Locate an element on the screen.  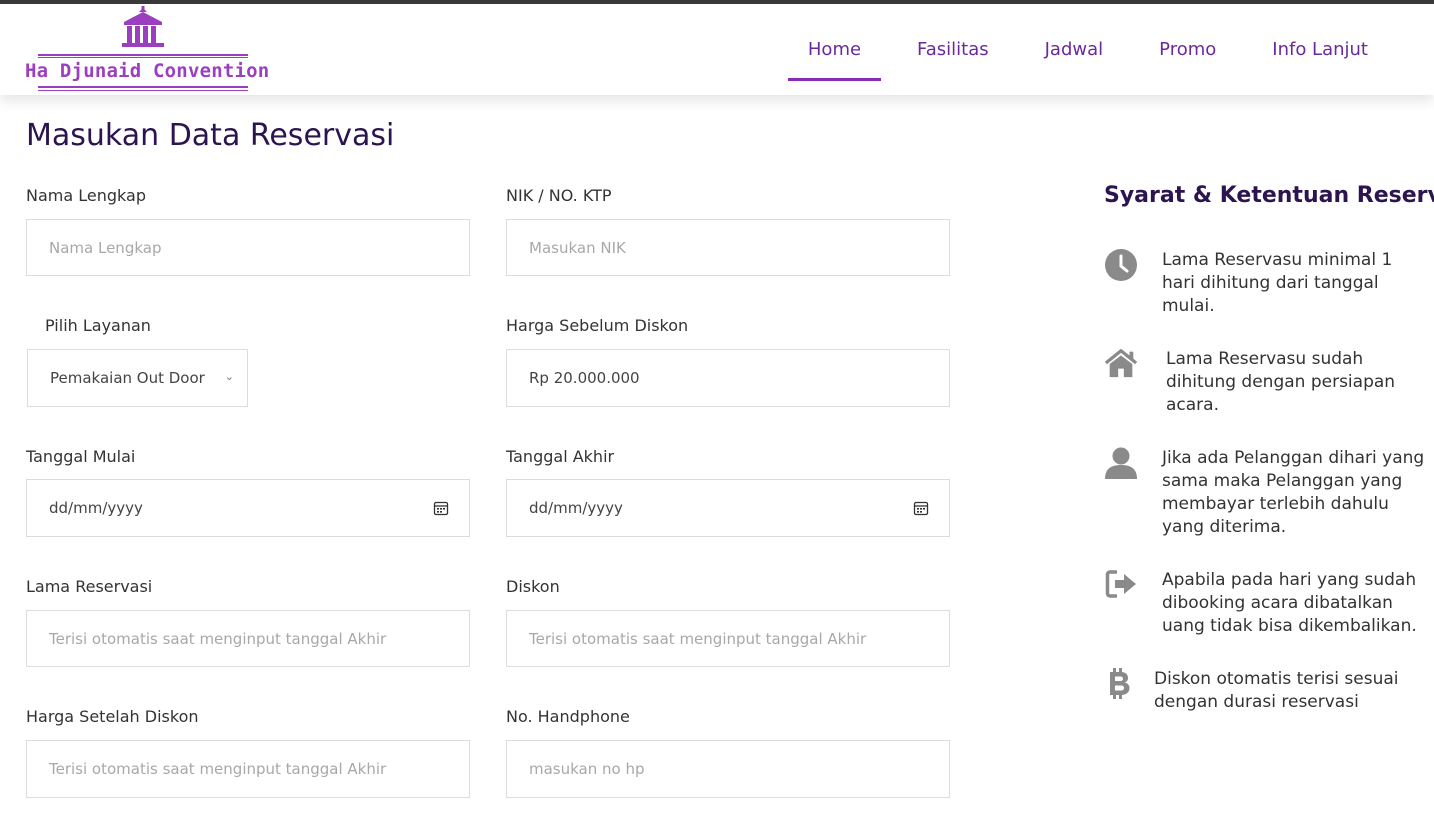
no-hp-label: No. Handphone is located at coordinates (568, 716).